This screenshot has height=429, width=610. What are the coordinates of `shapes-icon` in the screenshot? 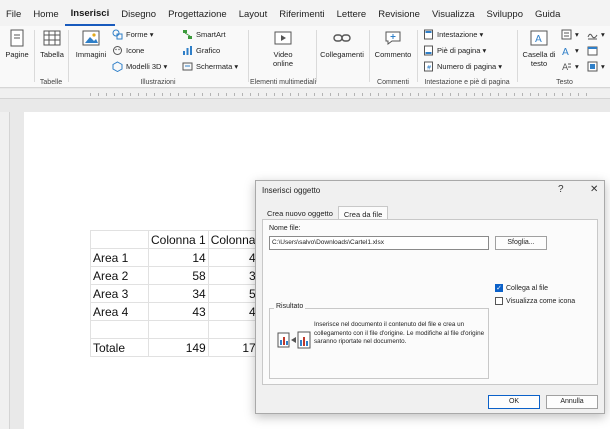 It's located at (117, 34).